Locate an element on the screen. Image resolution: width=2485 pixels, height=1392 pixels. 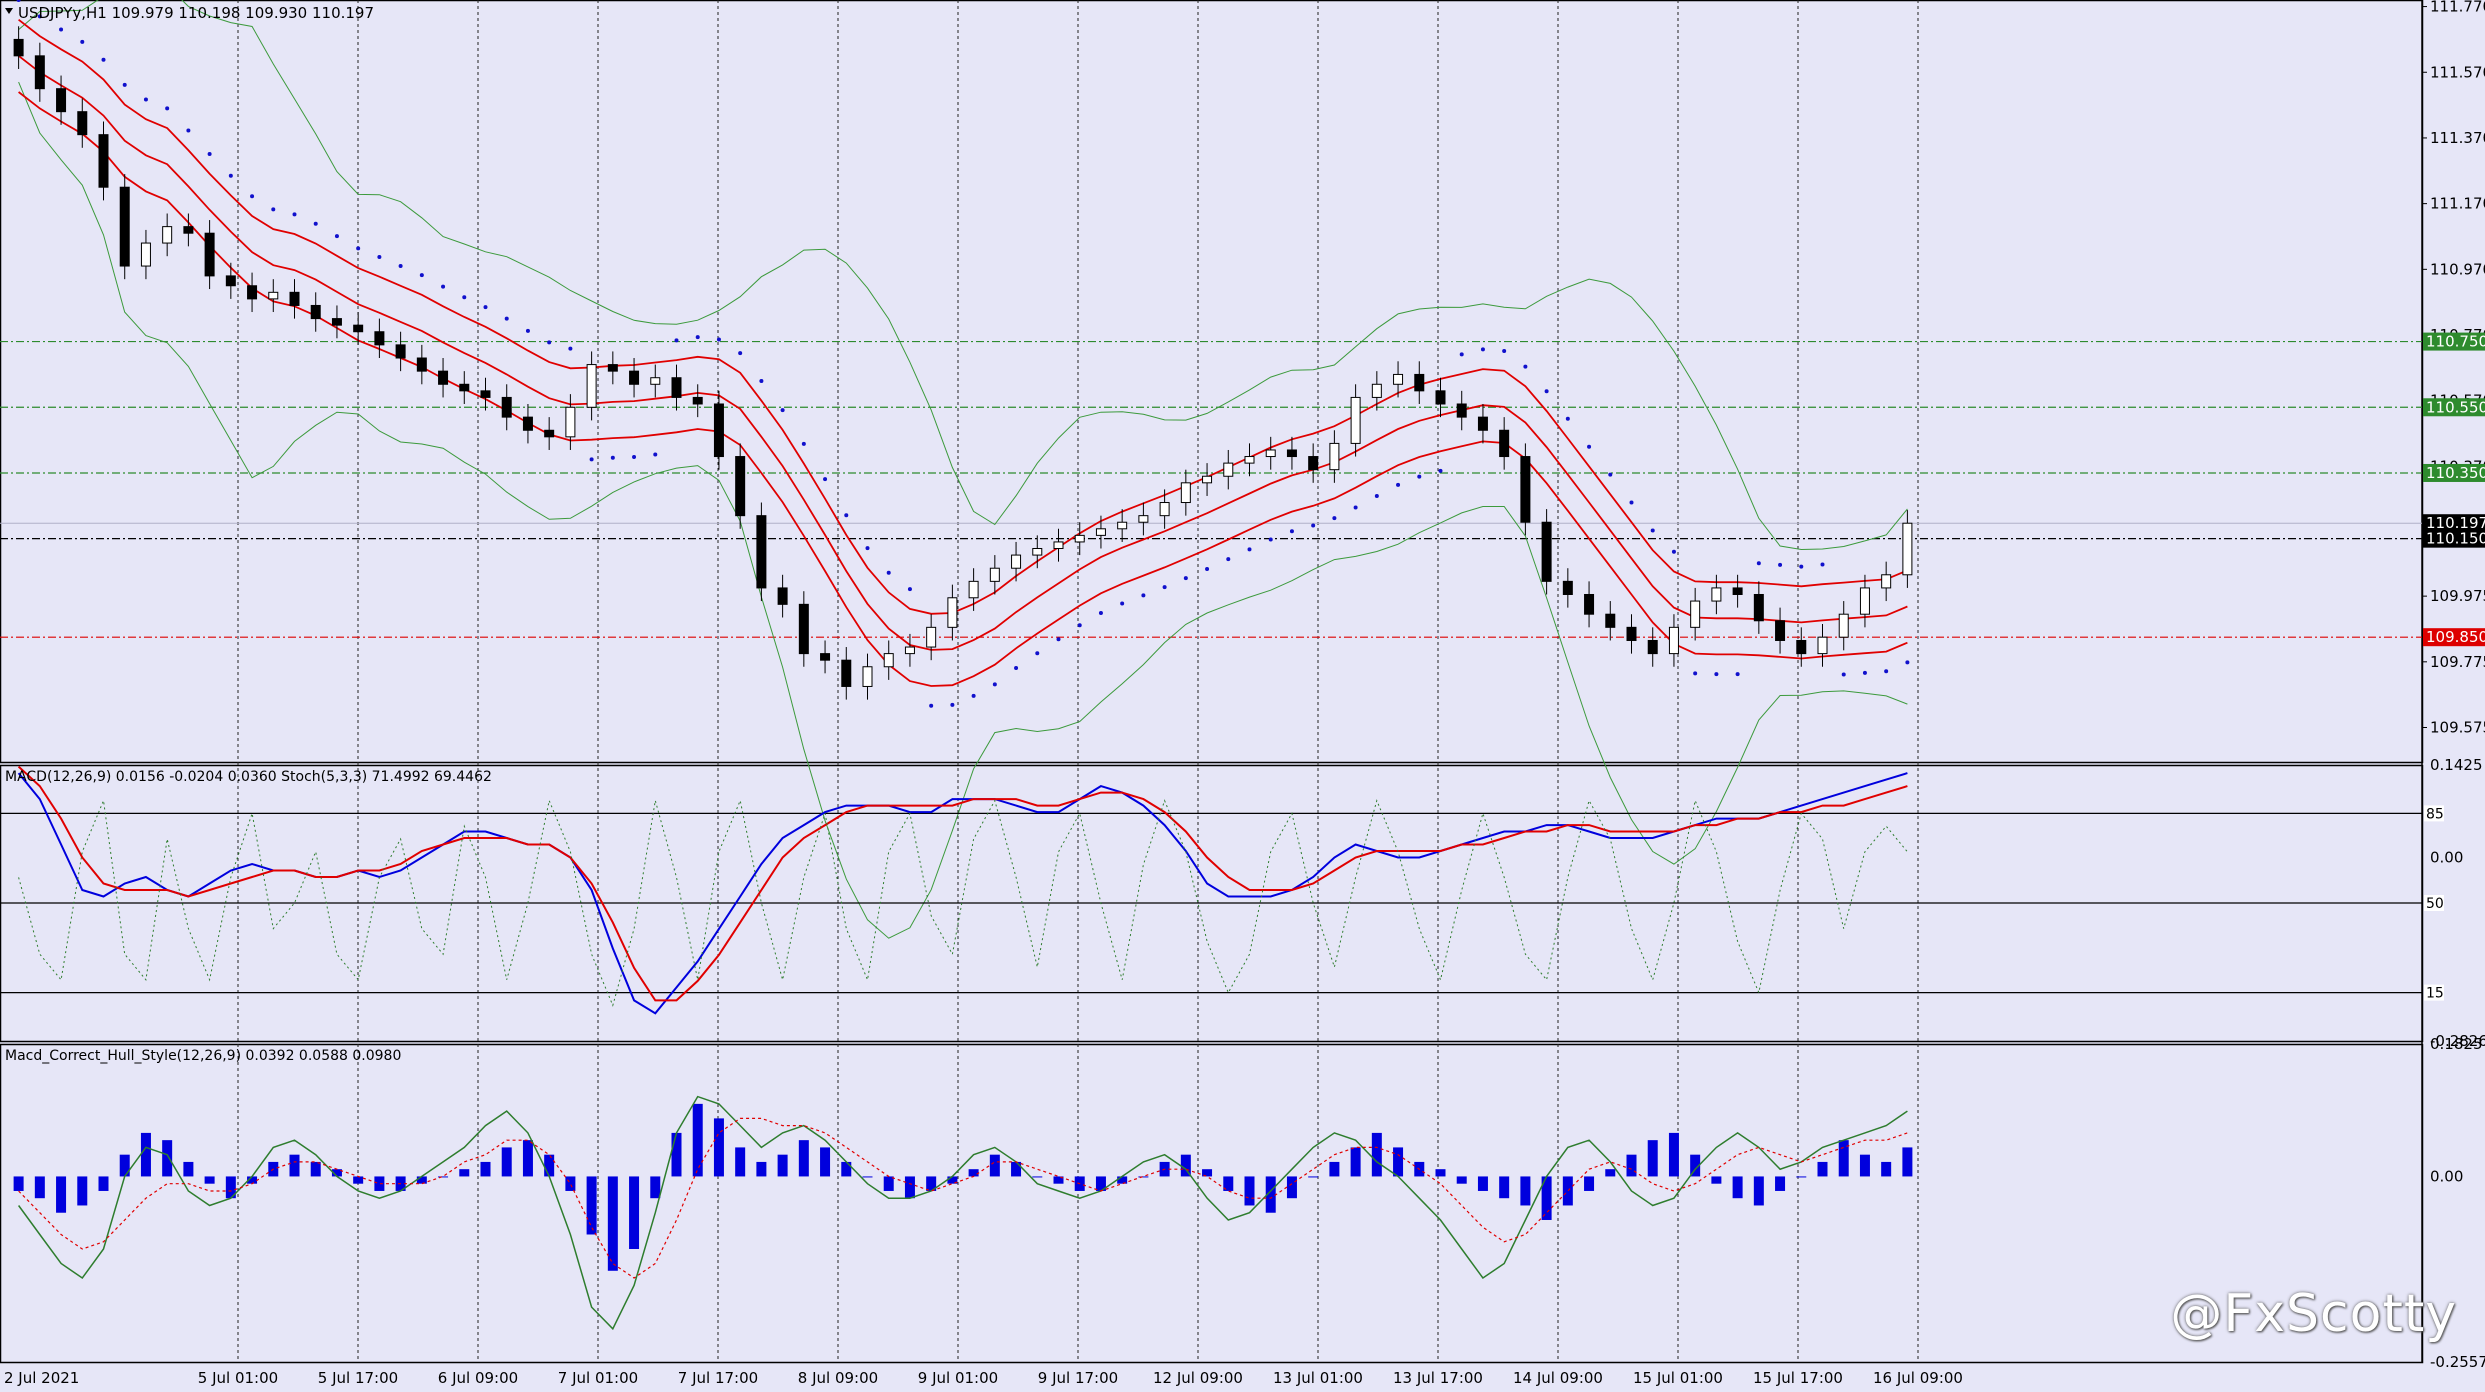
stoch-level-label: 50 is located at coordinates (2435, 904).